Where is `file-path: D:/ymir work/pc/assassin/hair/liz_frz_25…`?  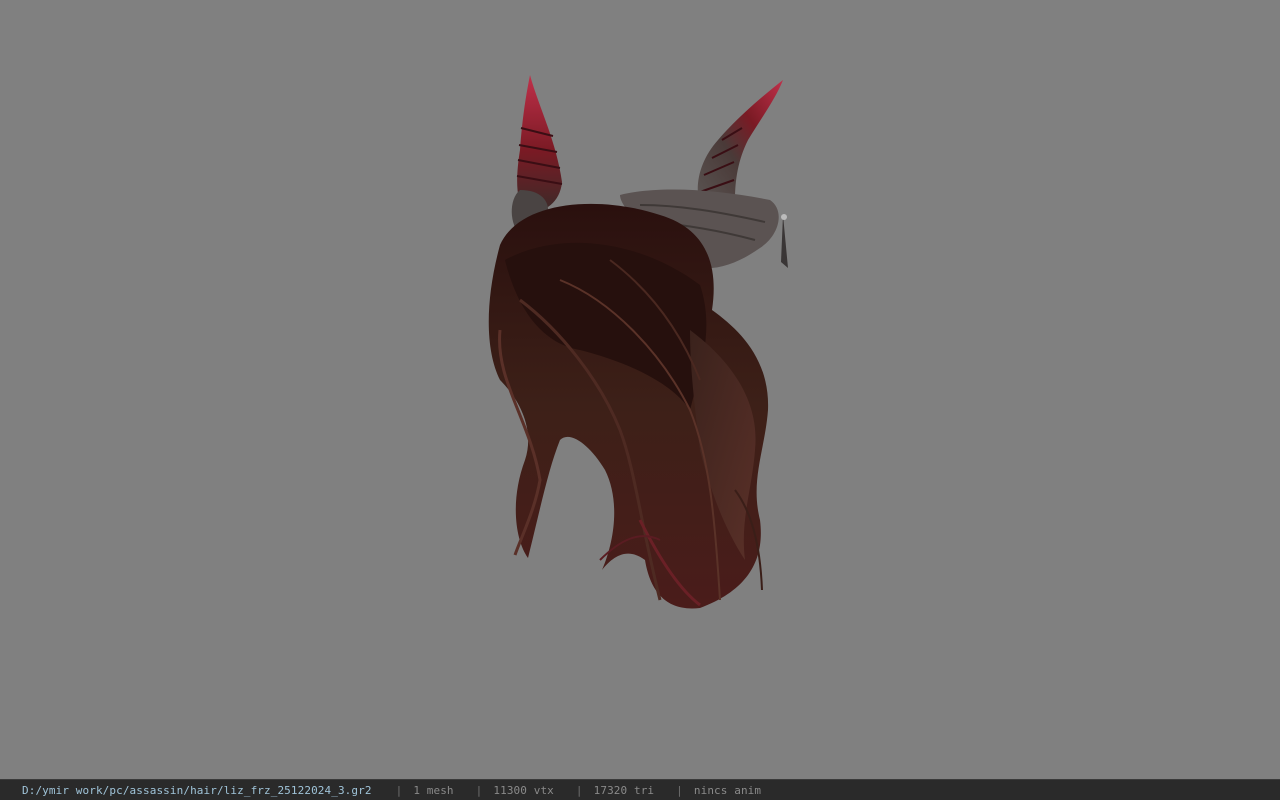
file-path: D:/ymir work/pc/assassin/hair/liz_frz_25… is located at coordinates (197, 790).